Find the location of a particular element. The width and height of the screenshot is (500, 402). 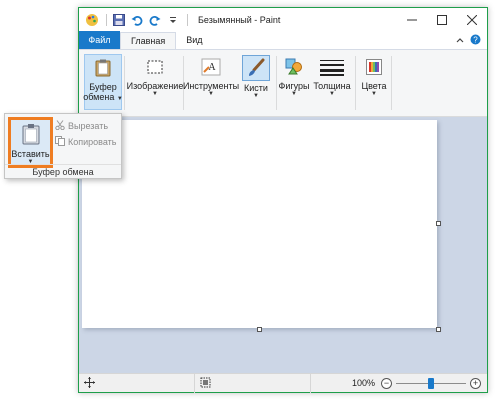

cut-button: Вырезать is located at coordinates (81, 126).